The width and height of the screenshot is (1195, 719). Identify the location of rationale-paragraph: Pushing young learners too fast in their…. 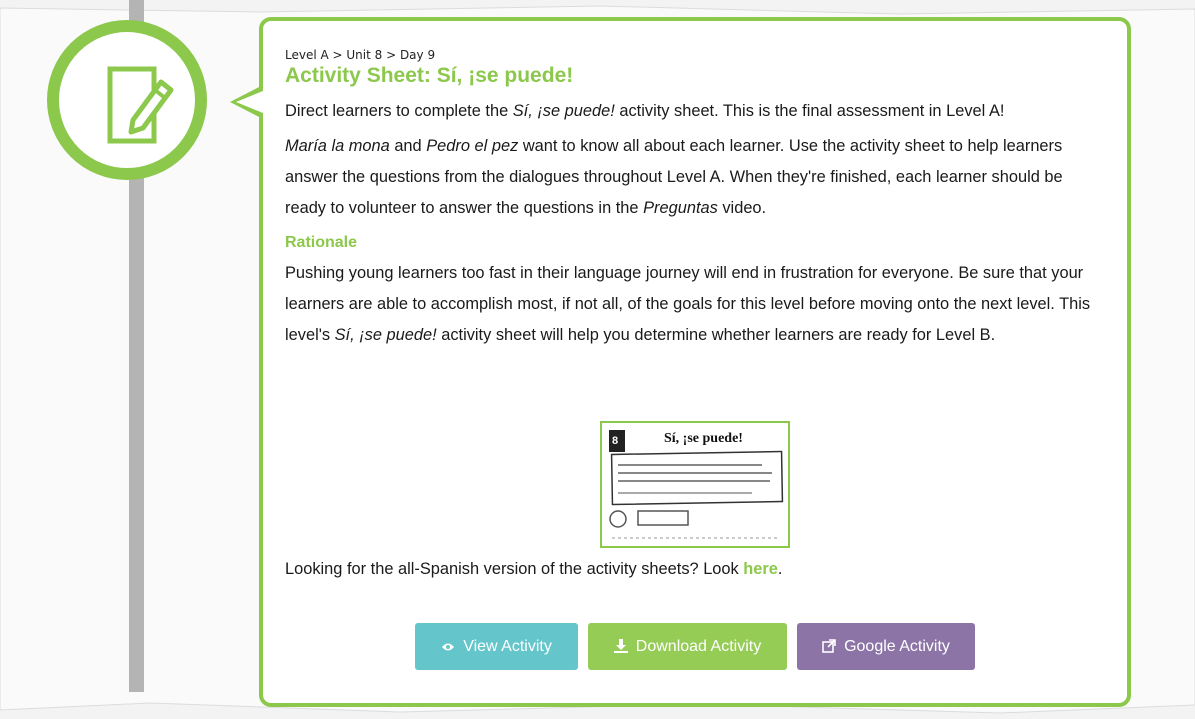
(695, 304).